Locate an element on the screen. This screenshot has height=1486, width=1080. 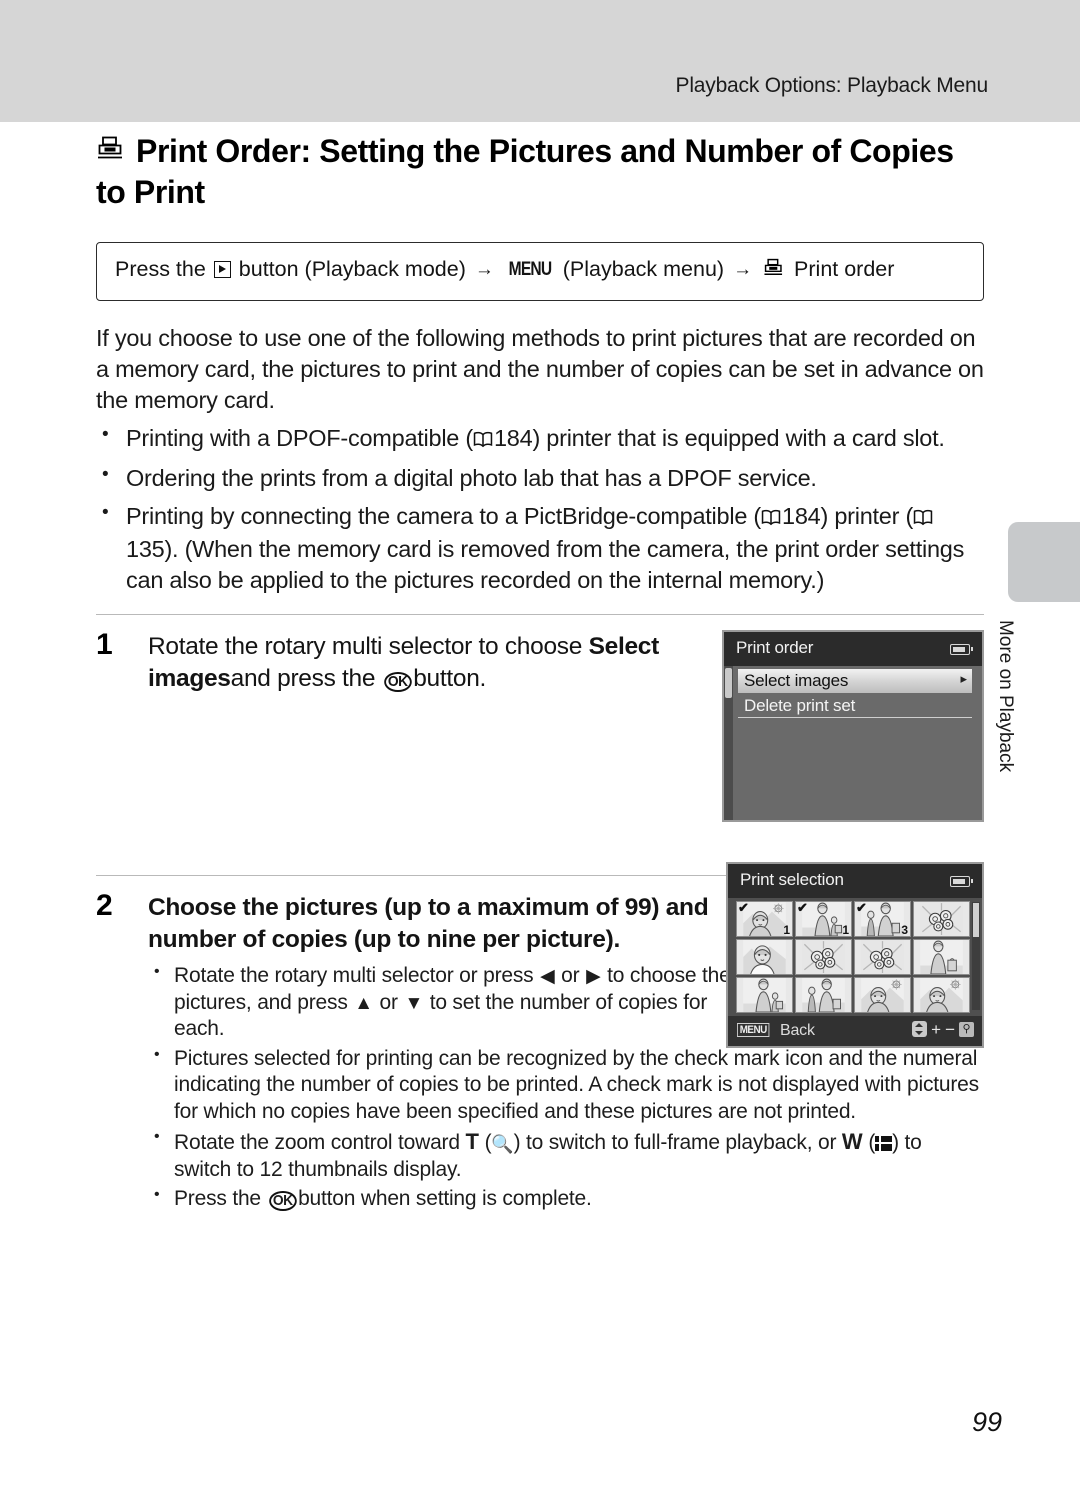
wide-zoom-label: W is located at coordinates (852, 1142).